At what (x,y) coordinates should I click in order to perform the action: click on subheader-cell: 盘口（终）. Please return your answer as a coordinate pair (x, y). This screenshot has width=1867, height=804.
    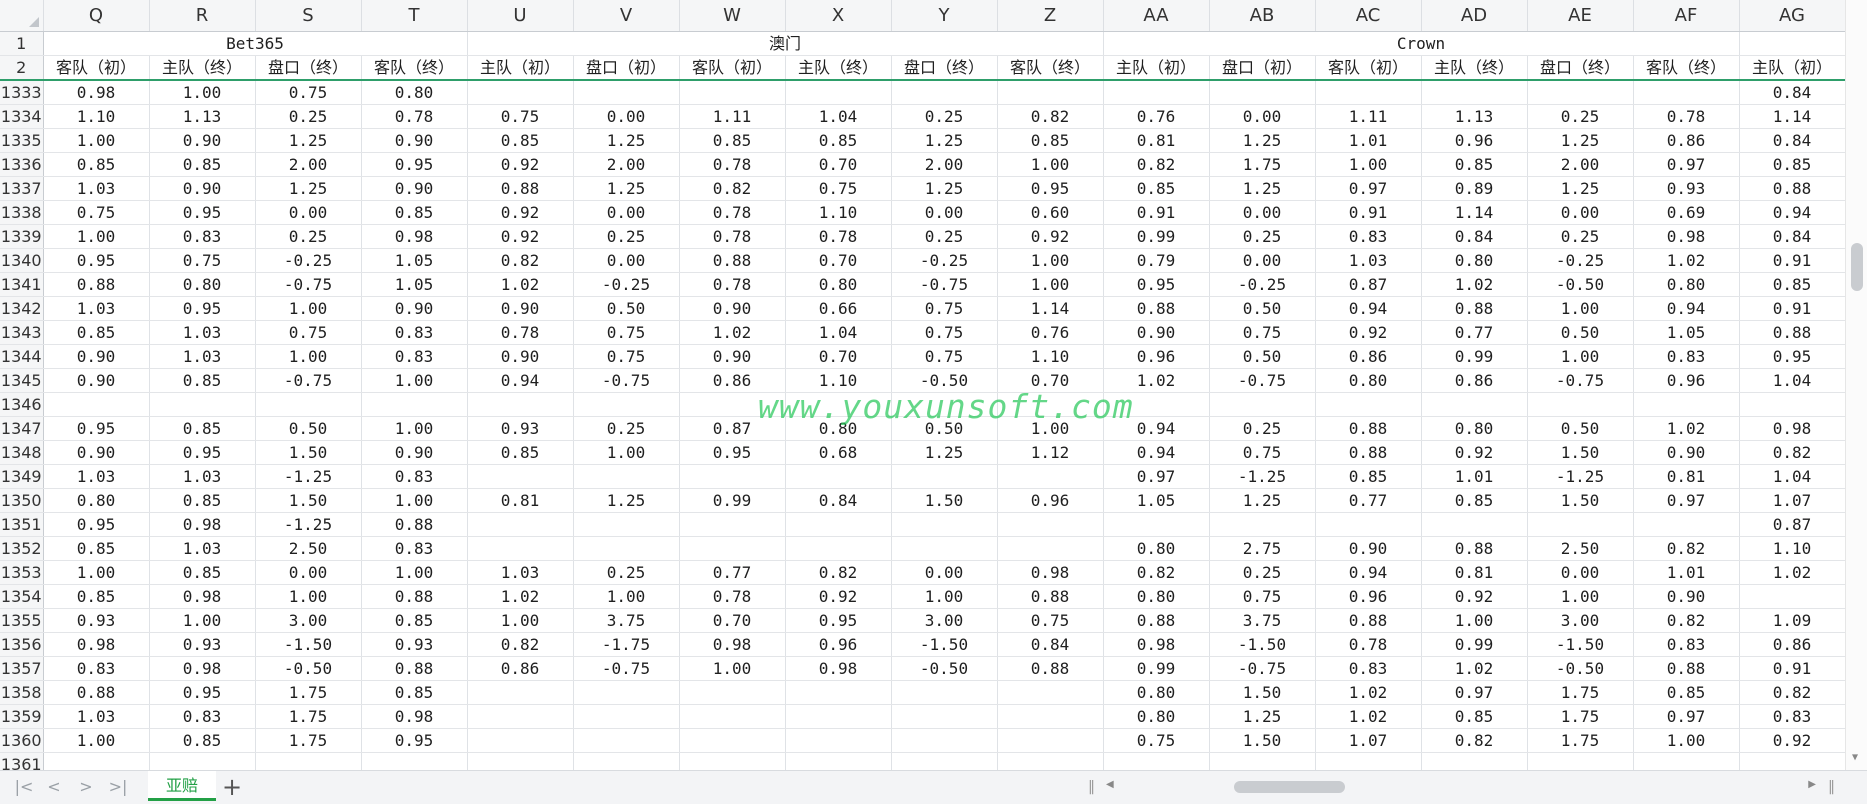
    Looking at the image, I should click on (944, 68).